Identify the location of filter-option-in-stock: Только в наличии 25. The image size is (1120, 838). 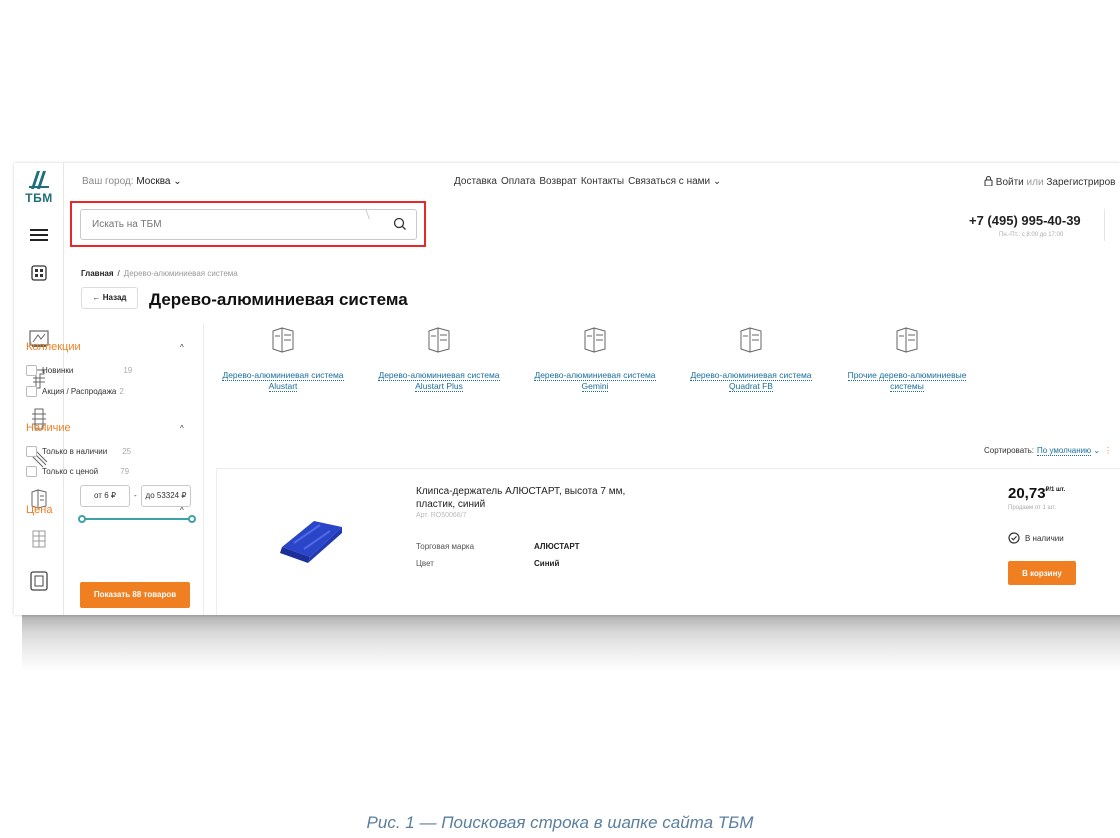
(78, 451).